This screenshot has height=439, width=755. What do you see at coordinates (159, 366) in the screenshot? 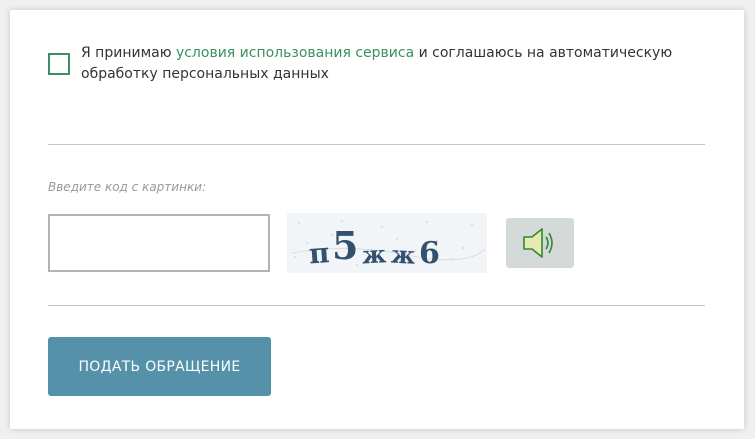
I see `submit-appeal-button: ПОДАТЬ ОБРАЩЕНИЕ` at bounding box center [159, 366].